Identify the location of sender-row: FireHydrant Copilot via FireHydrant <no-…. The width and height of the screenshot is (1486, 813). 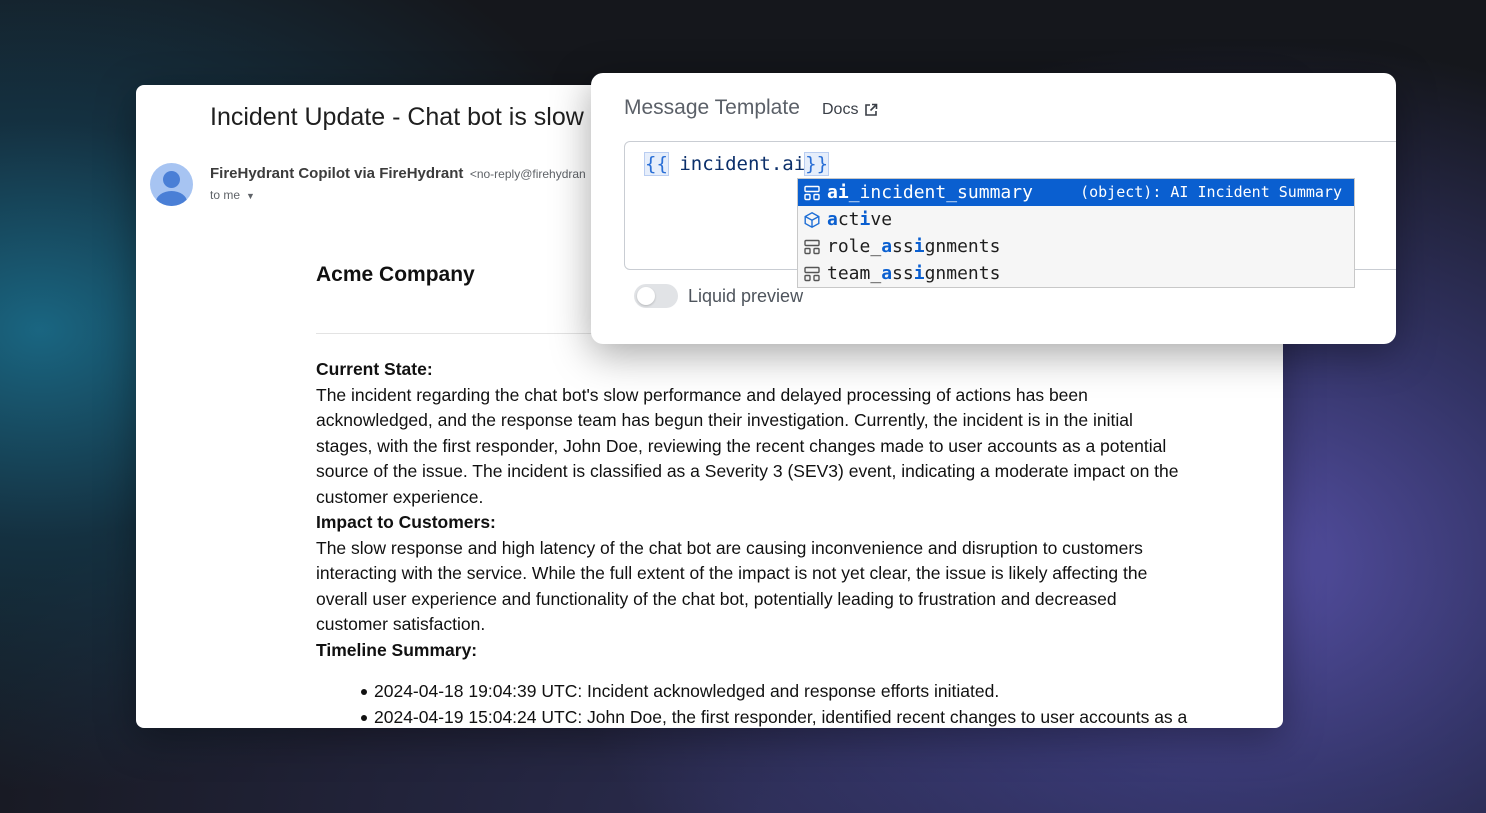
(398, 174).